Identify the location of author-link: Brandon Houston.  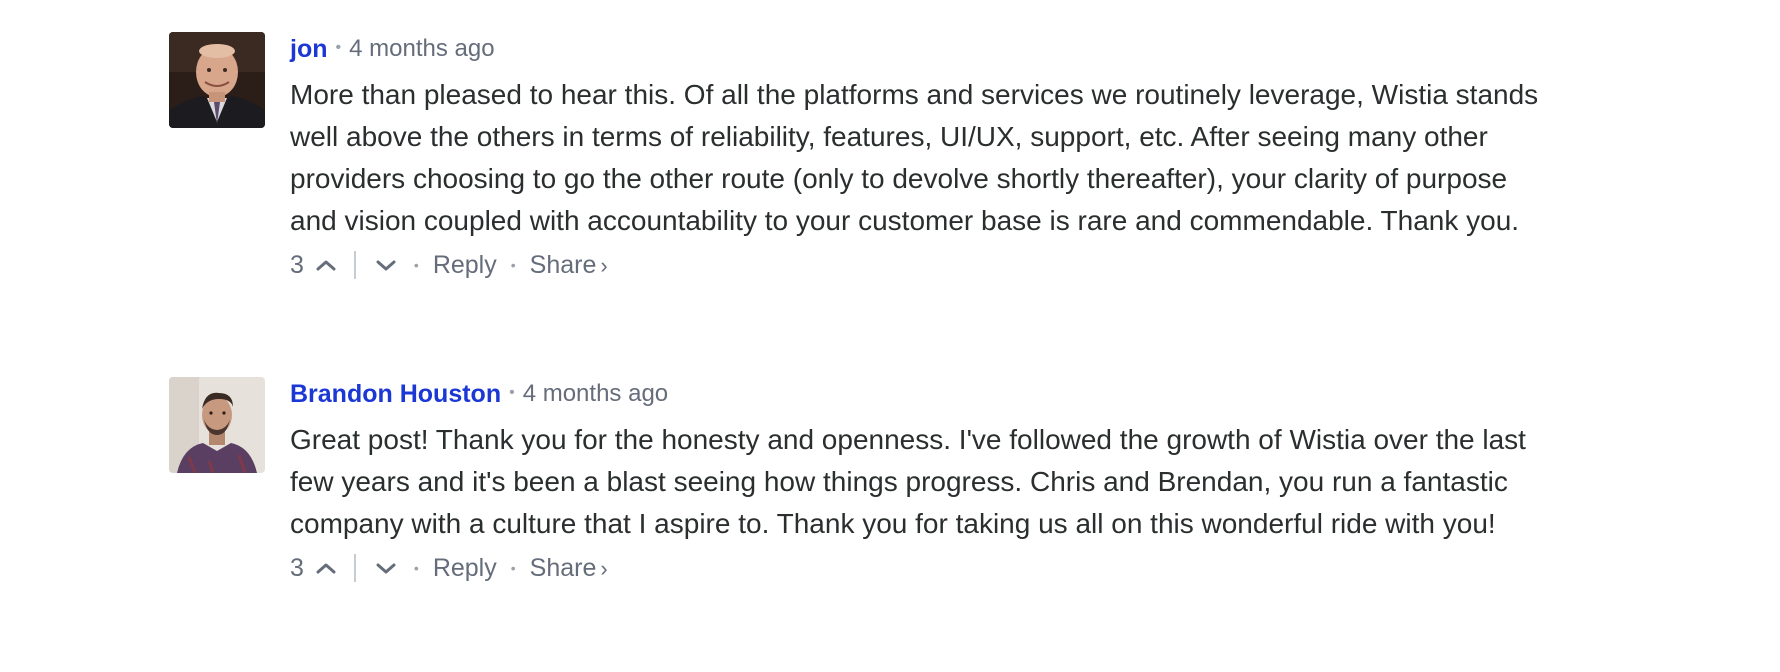
(395, 394).